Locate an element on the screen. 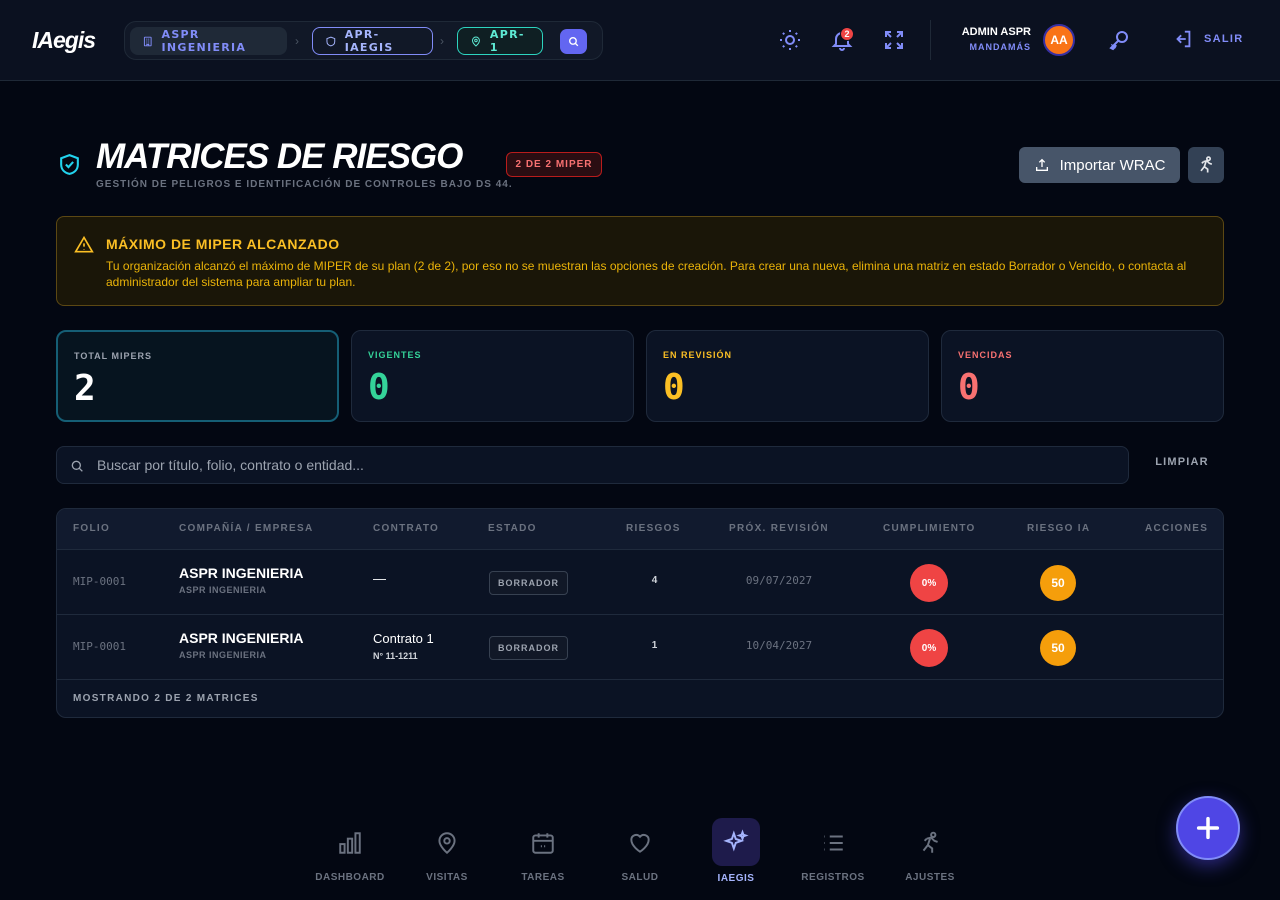 Image resolution: width=1280 pixels, height=900 pixels. column-header: PRÓX. REVISIÓN is located at coordinates (779, 528).